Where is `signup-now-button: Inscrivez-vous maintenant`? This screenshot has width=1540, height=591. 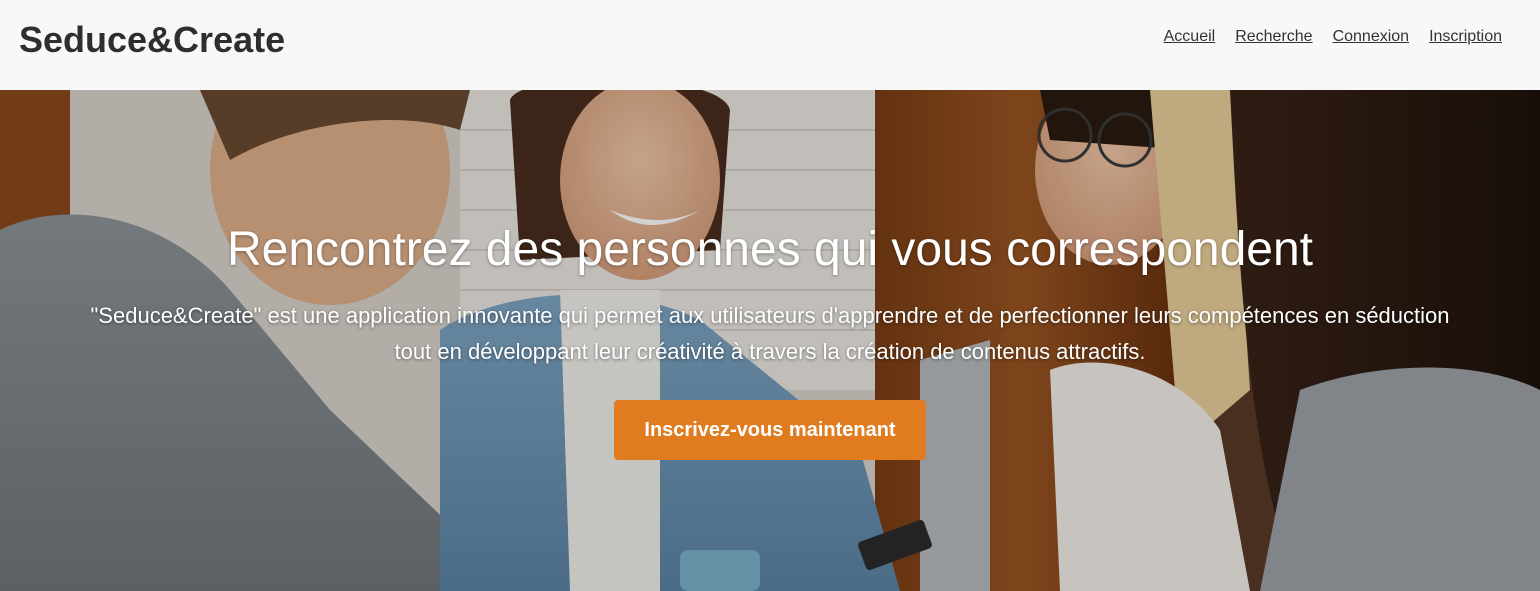 signup-now-button: Inscrivez-vous maintenant is located at coordinates (770, 430).